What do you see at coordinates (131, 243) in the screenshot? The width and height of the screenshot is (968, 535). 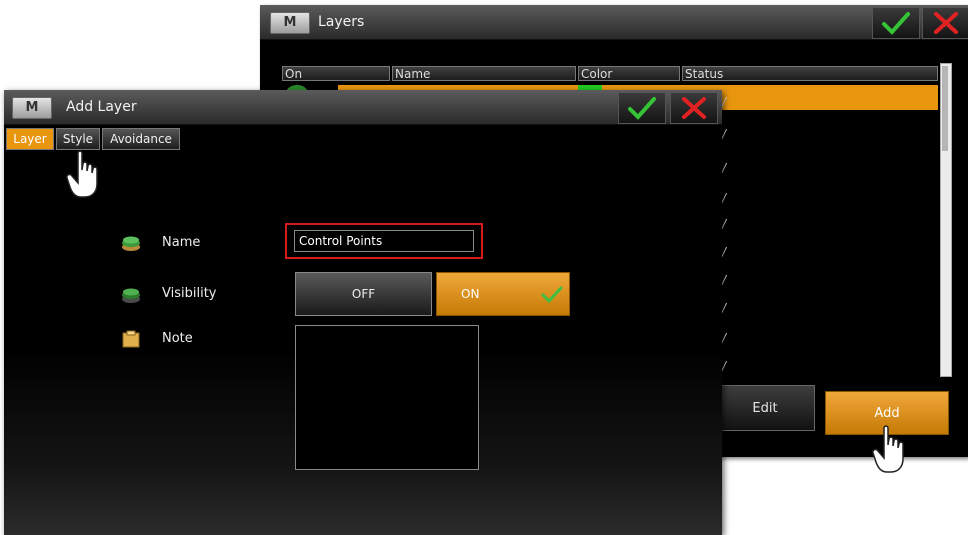 I see `layer-stack-icon` at bounding box center [131, 243].